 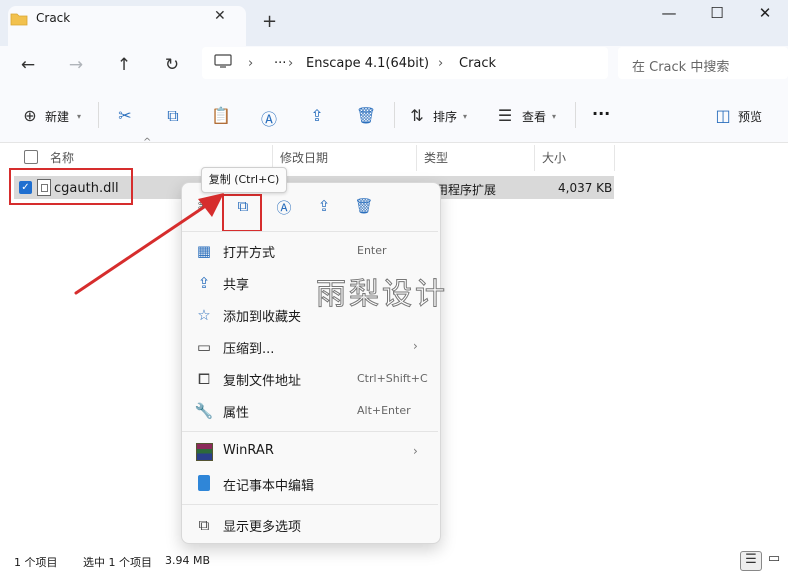 I want to click on column-name: 名称, so click(x=62, y=157).